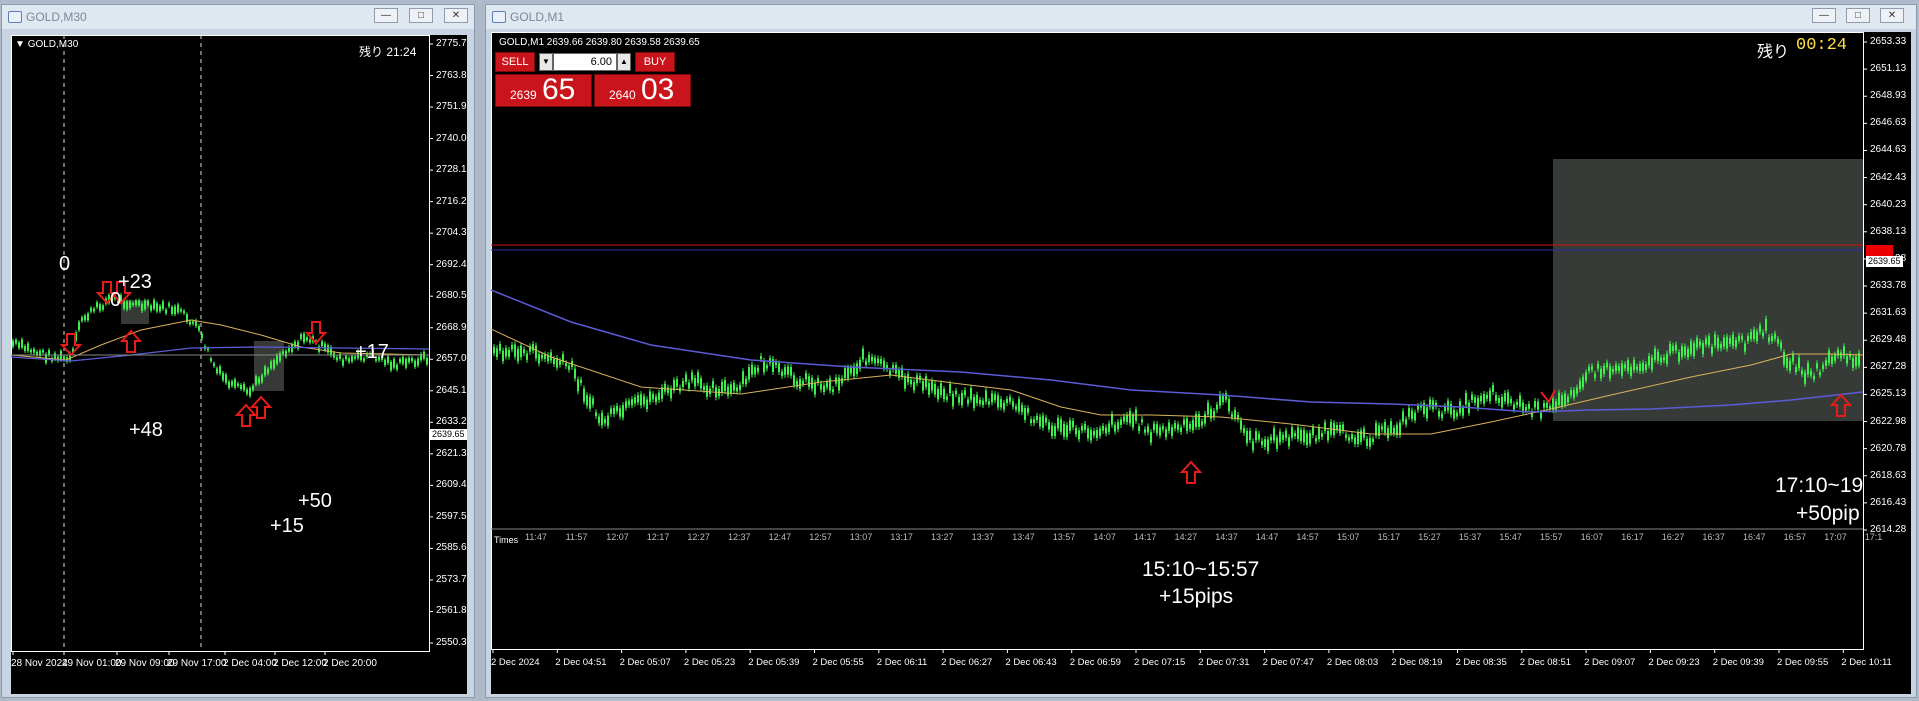 The image size is (1919, 701). What do you see at coordinates (642, 90) in the screenshot?
I see `buy-price-button: 2640 03` at bounding box center [642, 90].